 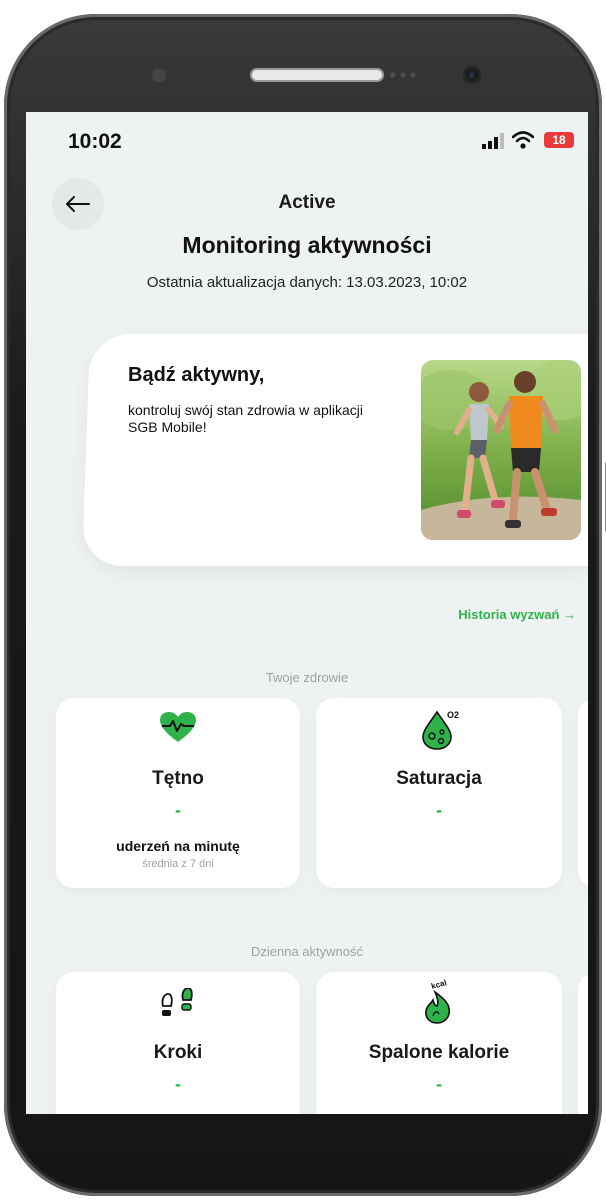 What do you see at coordinates (307, 951) in the screenshot?
I see `activity-section-label: Dzienna aktywność` at bounding box center [307, 951].